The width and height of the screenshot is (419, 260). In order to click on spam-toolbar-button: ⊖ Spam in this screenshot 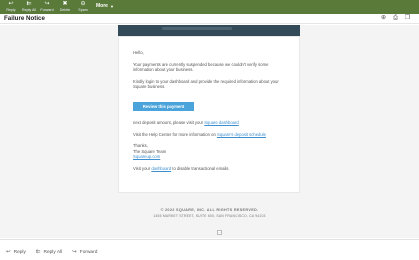, I will do `click(83, 7)`.